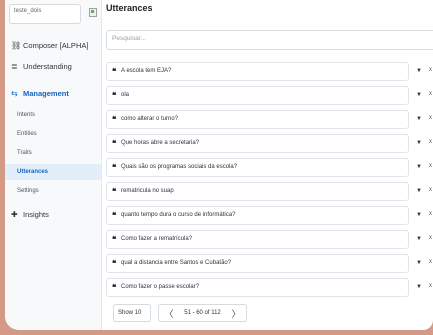  I want to click on sidebar-subitem-entities: Entities, so click(53, 134).